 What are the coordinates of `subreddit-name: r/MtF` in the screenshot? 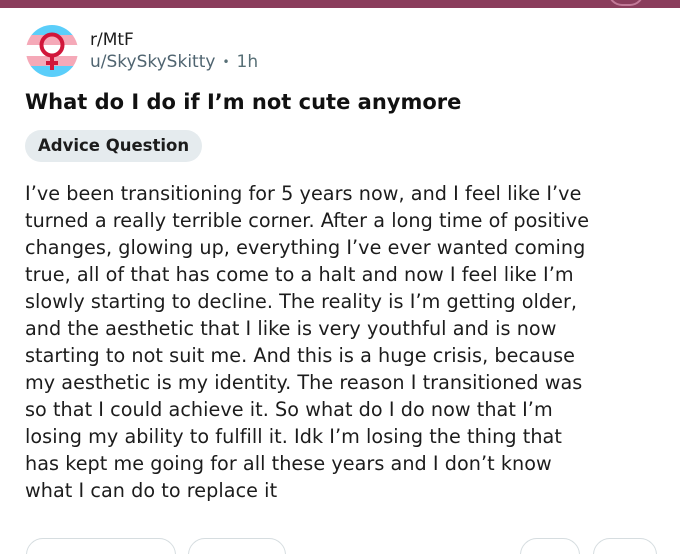 It's located at (174, 40).